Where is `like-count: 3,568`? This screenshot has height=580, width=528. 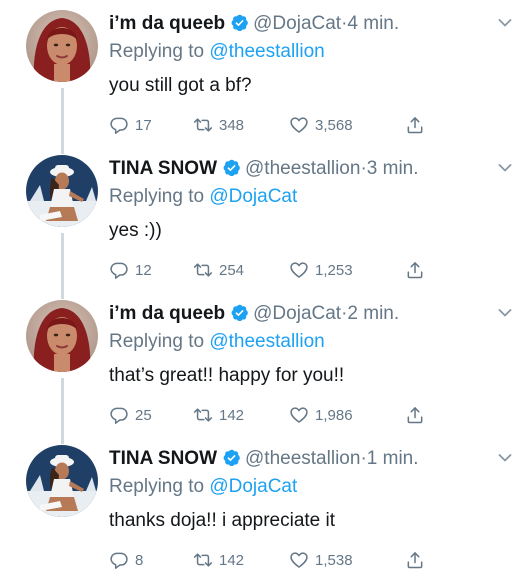 like-count: 3,568 is located at coordinates (334, 125).